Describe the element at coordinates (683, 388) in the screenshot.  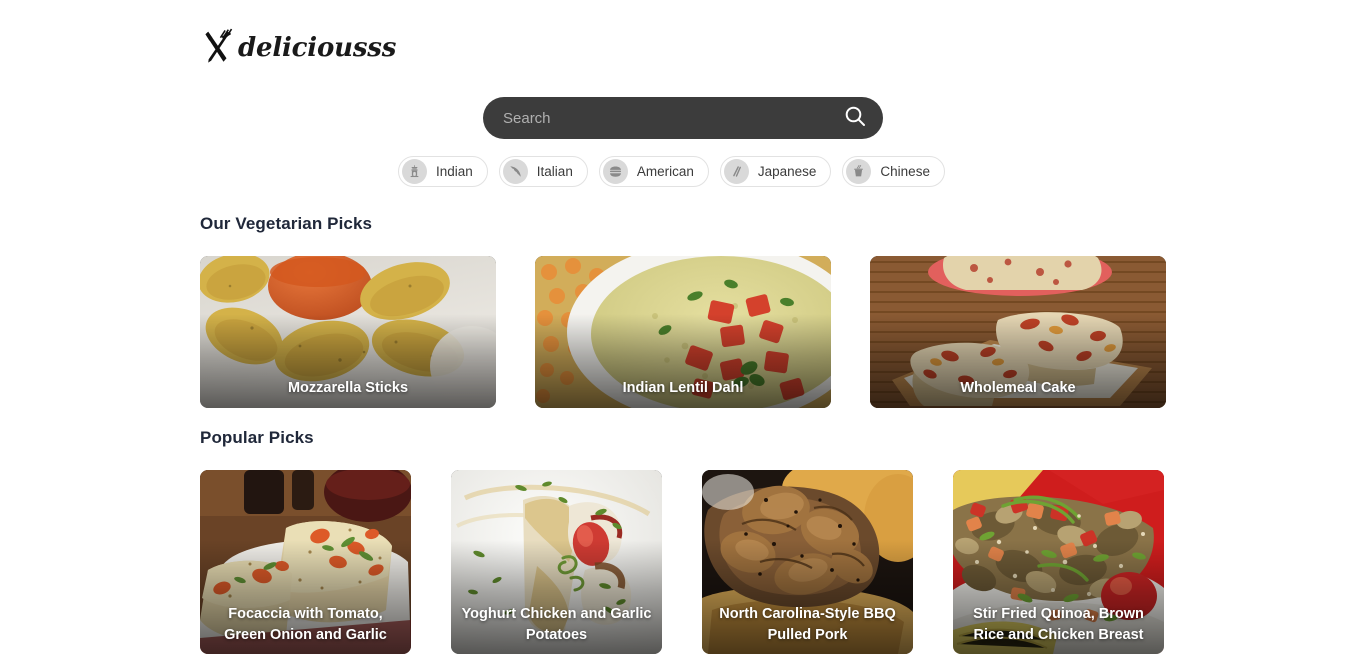
I see `food-card-title: Indian Lentil Dahl` at that location.